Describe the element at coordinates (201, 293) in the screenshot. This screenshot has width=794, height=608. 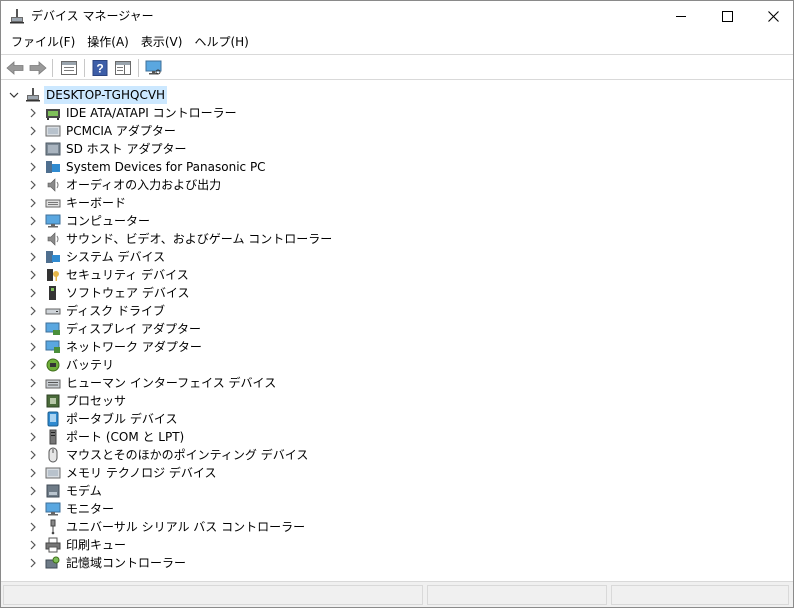
I see `tree-node: ソフトウェア デバイス` at that location.